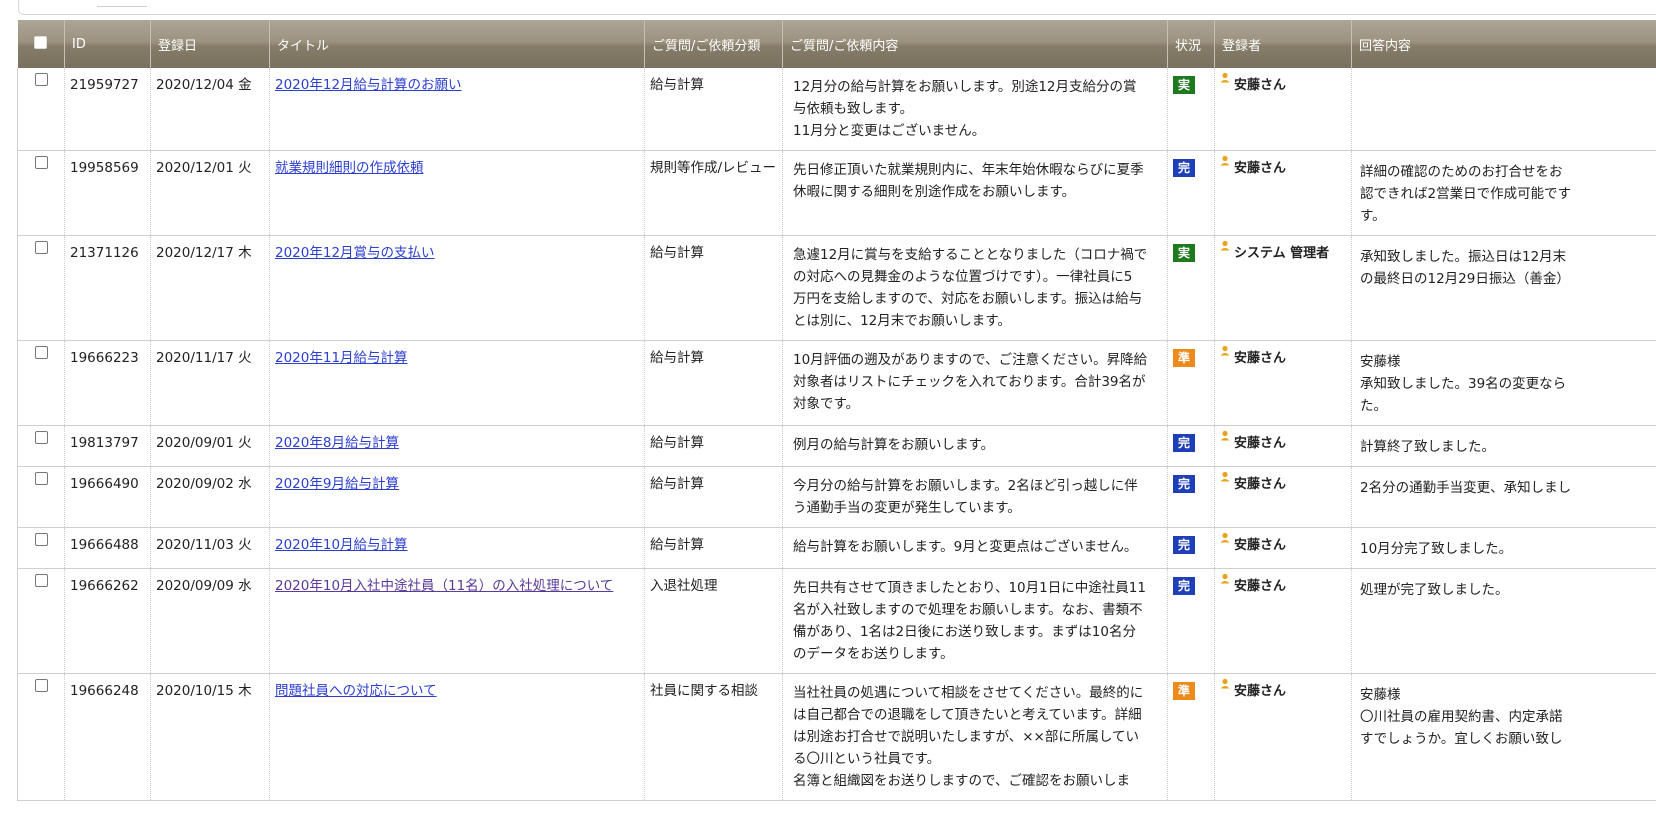 This screenshot has height=828, width=1656. What do you see at coordinates (457, 44) in the screenshot?
I see `column-header-title: タイトル` at bounding box center [457, 44].